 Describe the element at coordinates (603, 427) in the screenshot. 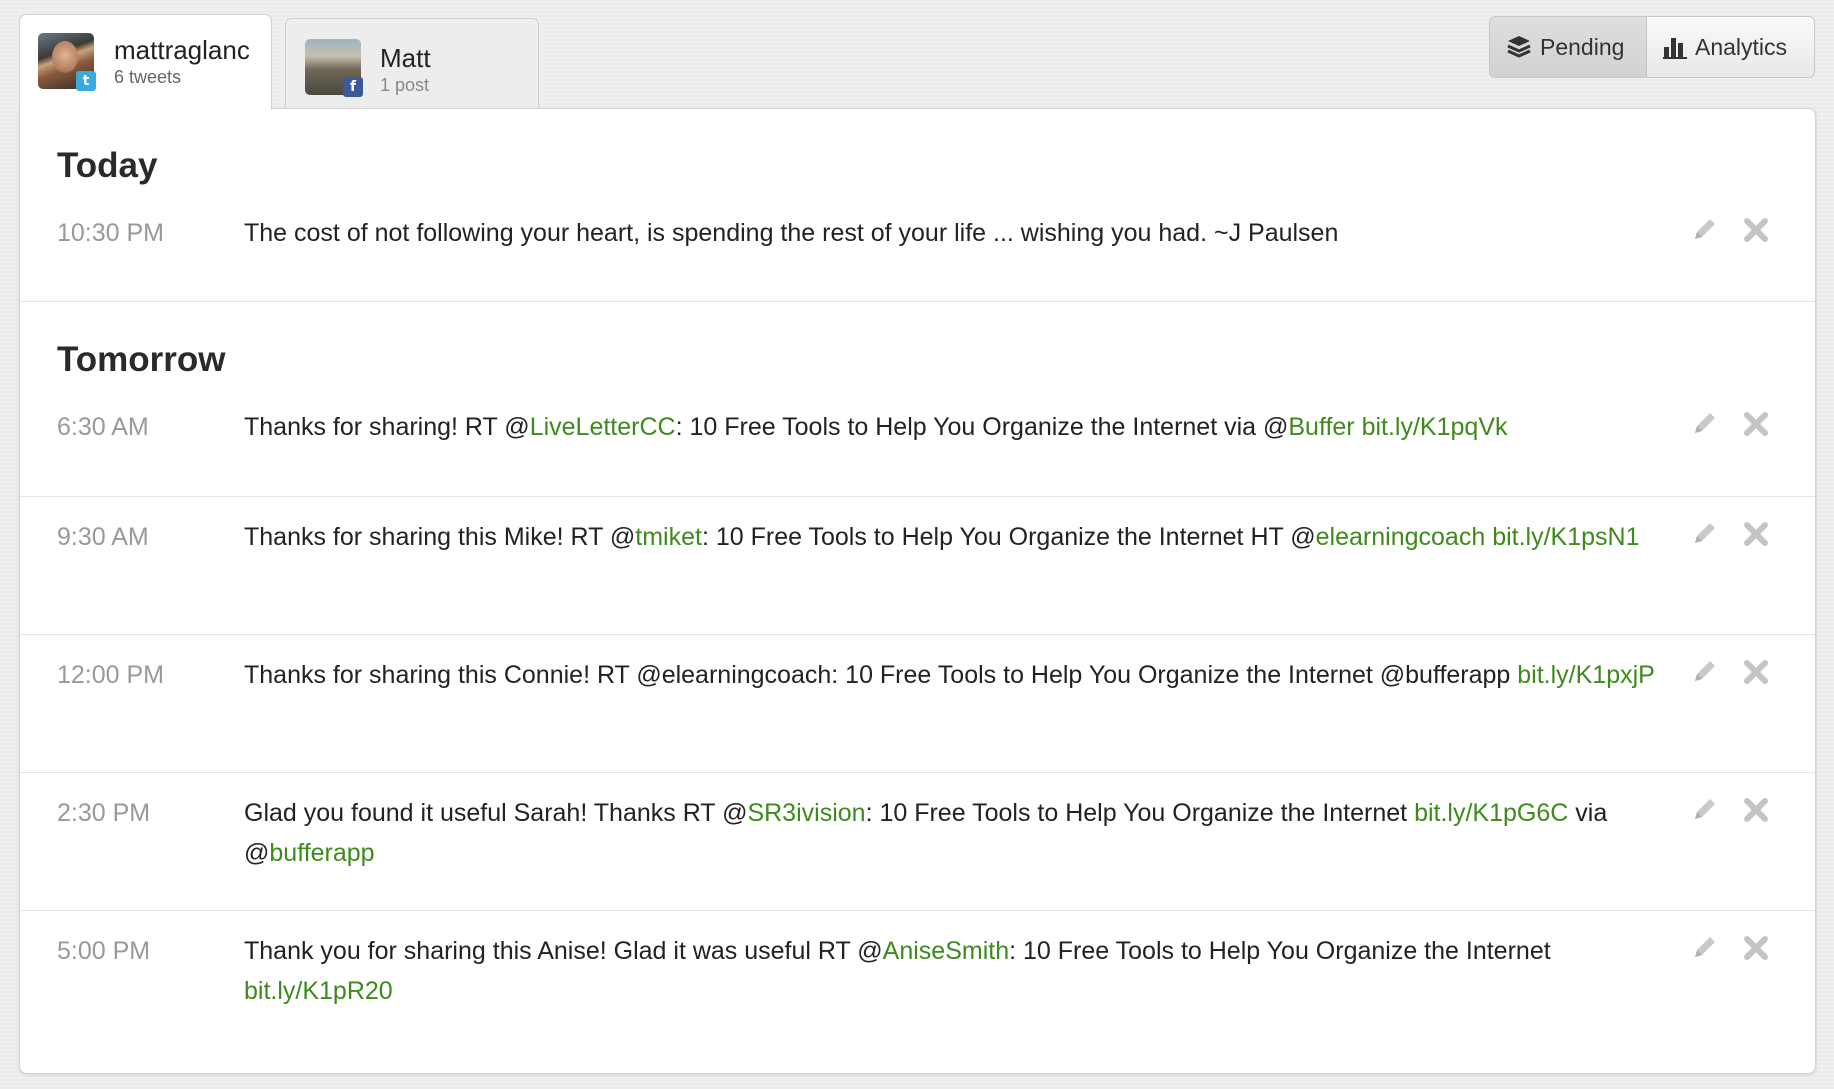

I see `post-link: LiveLetterCC` at that location.